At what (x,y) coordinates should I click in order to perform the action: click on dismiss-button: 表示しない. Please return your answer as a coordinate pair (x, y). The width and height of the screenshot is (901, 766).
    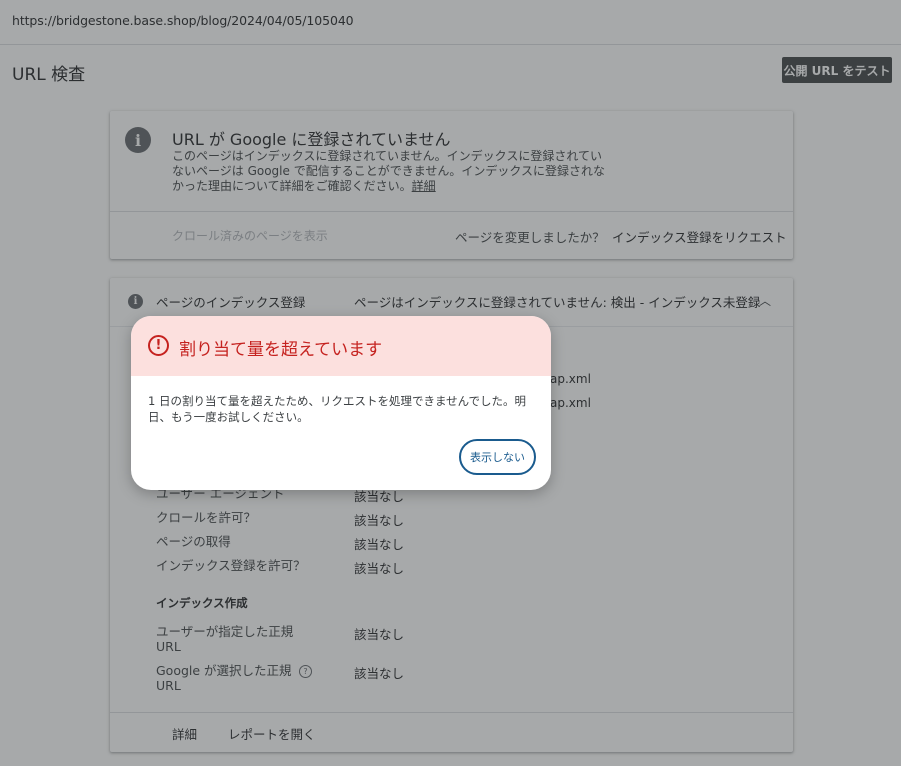
    Looking at the image, I should click on (497, 457).